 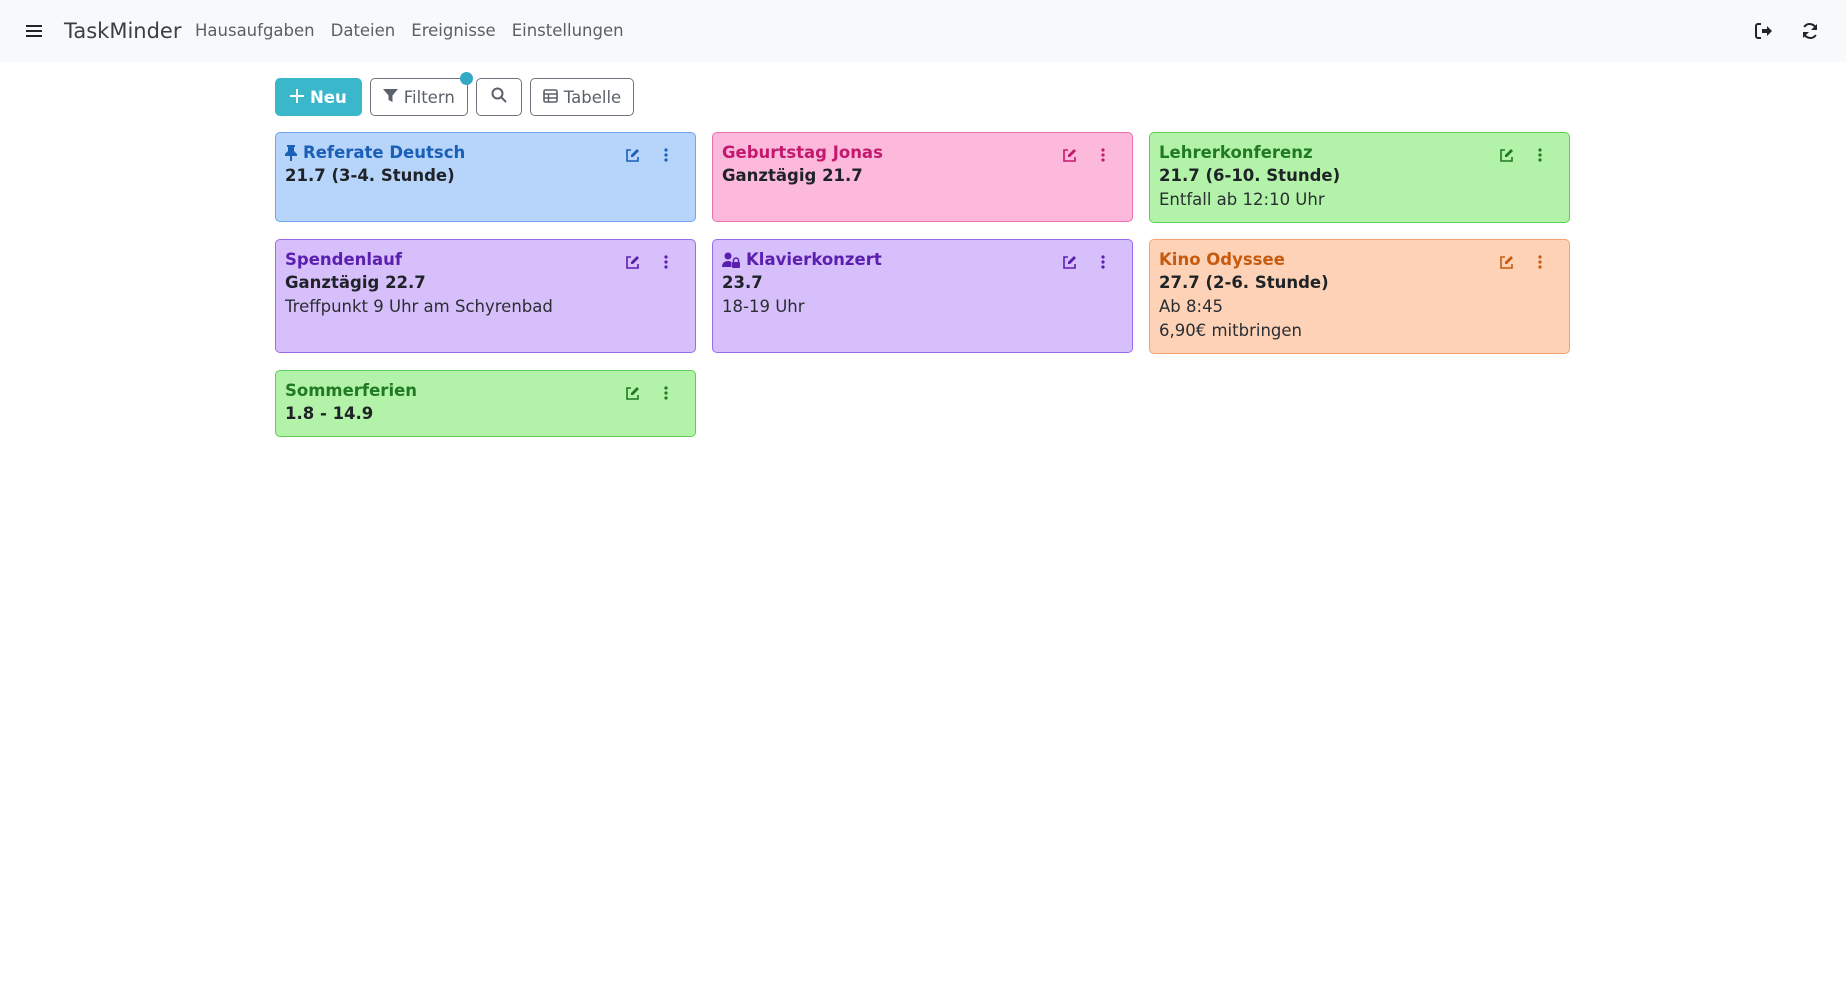 I want to click on event-date: 21.7 (6-10. Stunde), so click(x=1250, y=175).